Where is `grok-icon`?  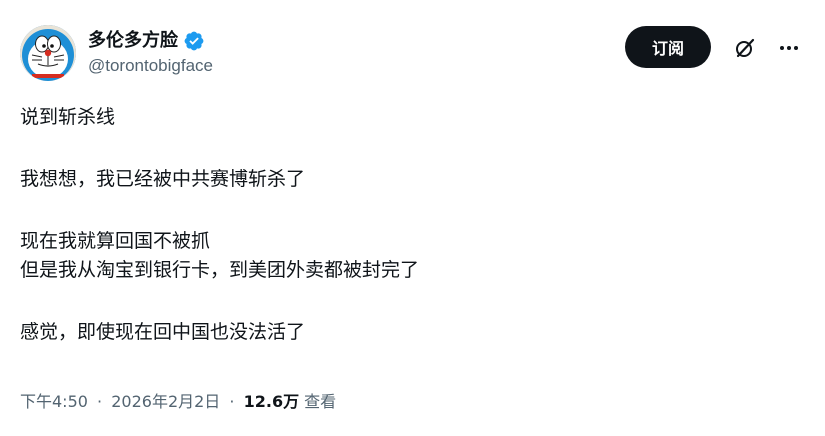
grok-icon is located at coordinates (745, 48).